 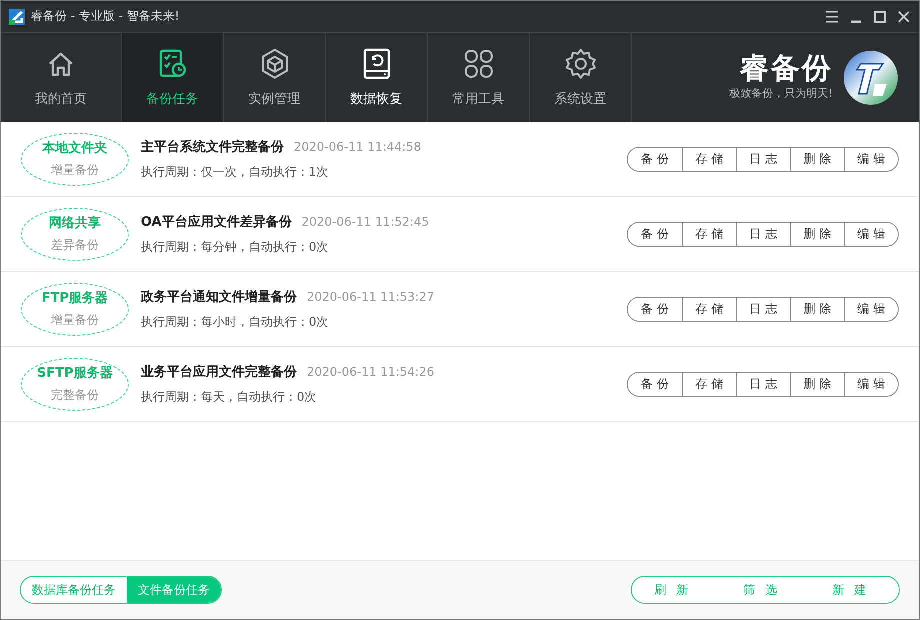 What do you see at coordinates (786, 68) in the screenshot?
I see `brand-name: 睿备份` at bounding box center [786, 68].